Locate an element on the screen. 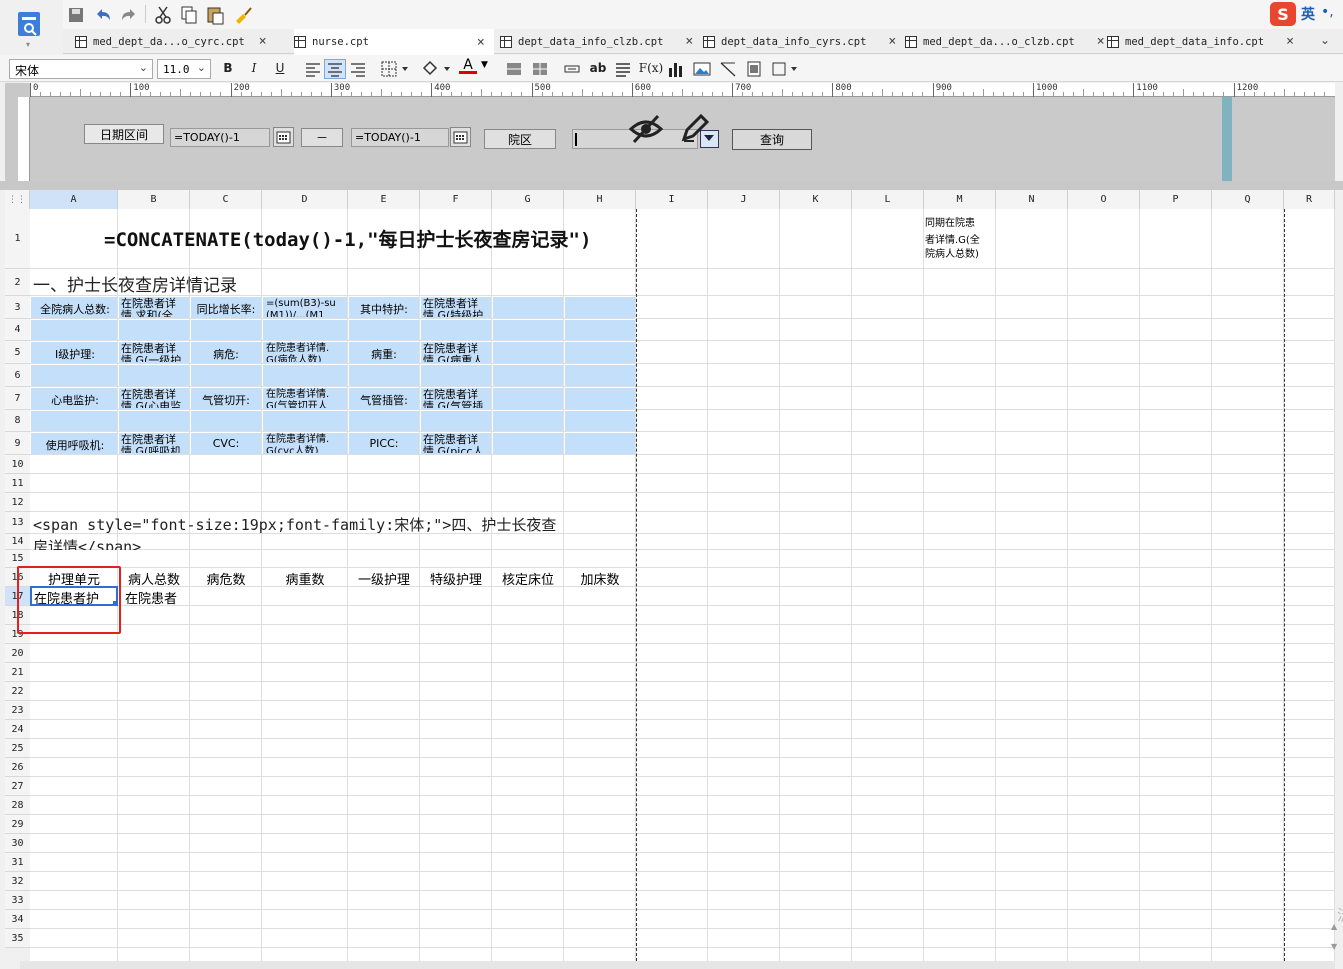 The height and width of the screenshot is (969, 1343). save-icon is located at coordinates (76, 15).